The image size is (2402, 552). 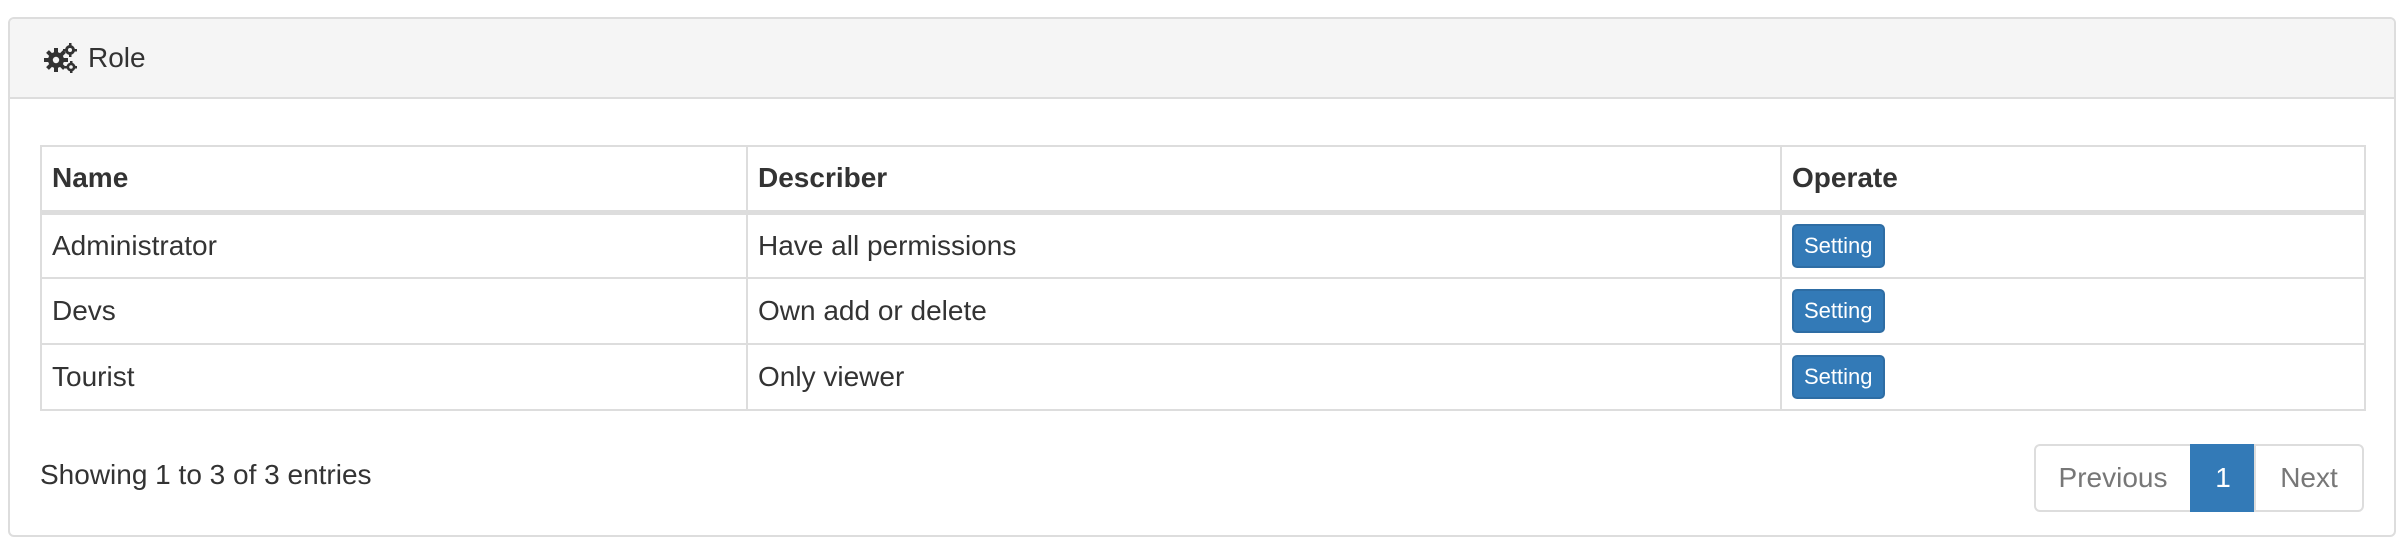 What do you see at coordinates (1202, 59) in the screenshot?
I see `panel-heading: Role` at bounding box center [1202, 59].